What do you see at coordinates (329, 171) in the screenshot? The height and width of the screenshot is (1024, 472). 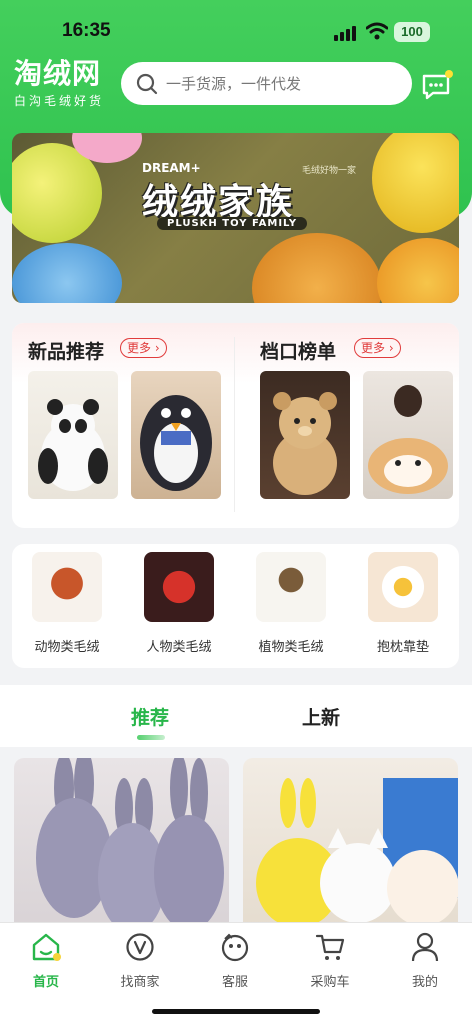 I see `banner-tag: 毛绒好物一家` at bounding box center [329, 171].